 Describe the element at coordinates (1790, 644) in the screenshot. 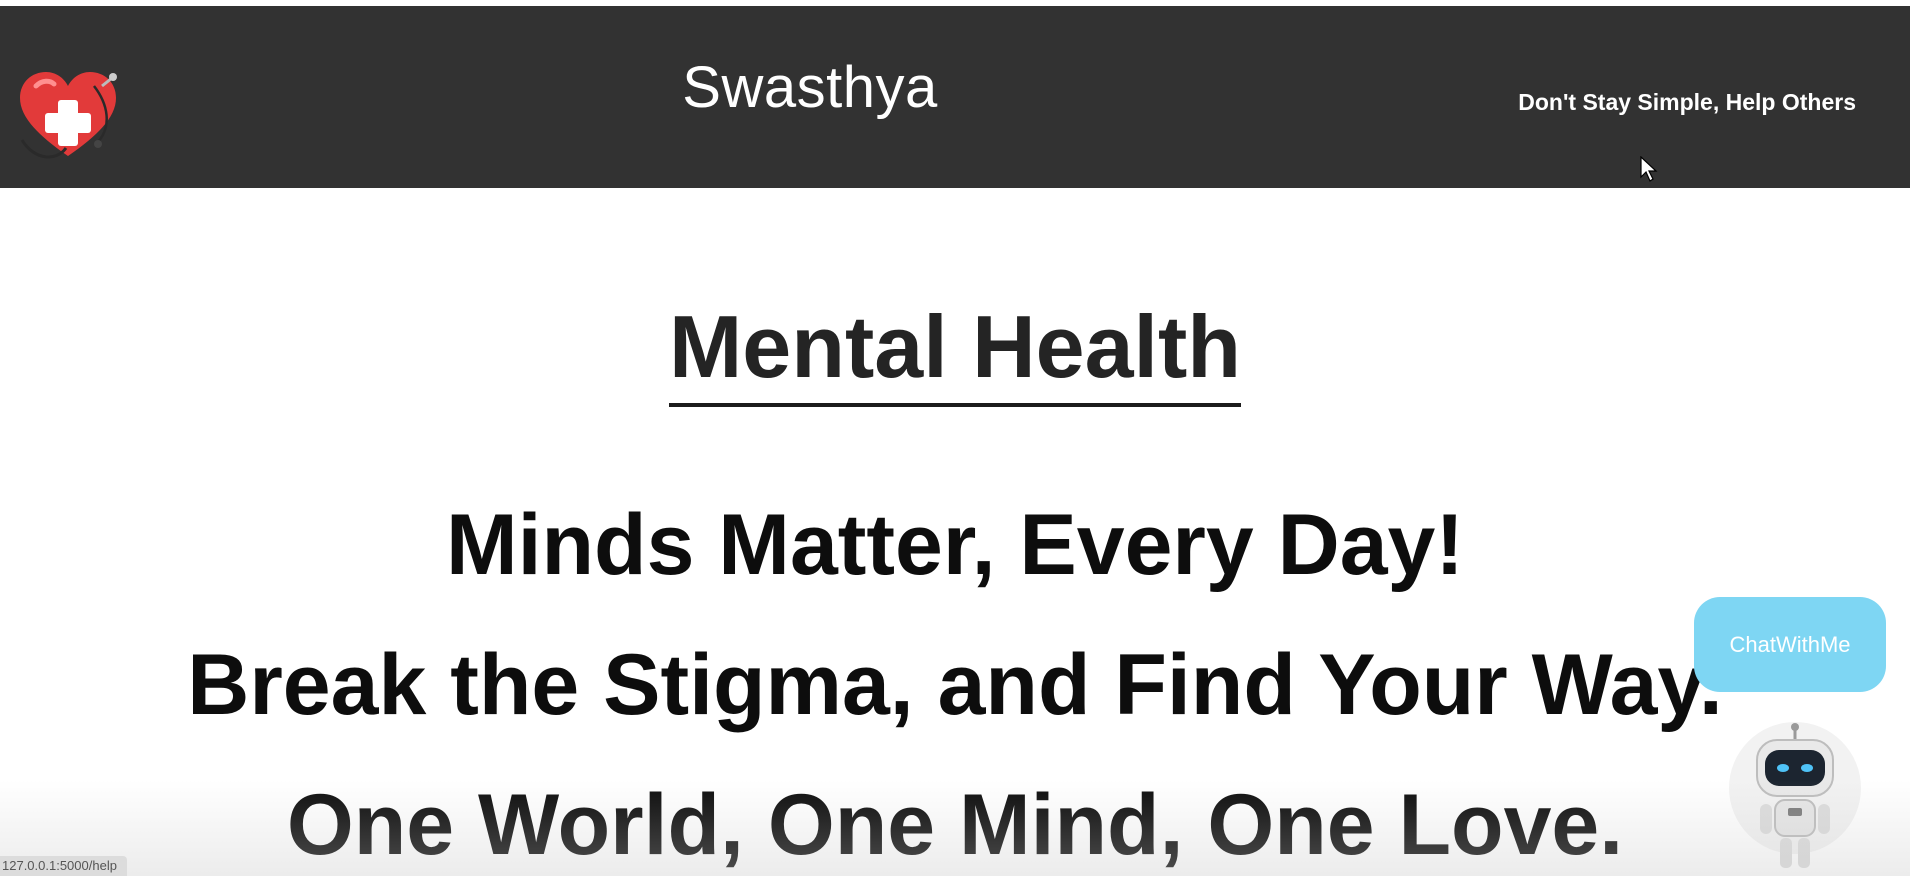

I see `chat-with-me-button: ChatWithMe` at that location.